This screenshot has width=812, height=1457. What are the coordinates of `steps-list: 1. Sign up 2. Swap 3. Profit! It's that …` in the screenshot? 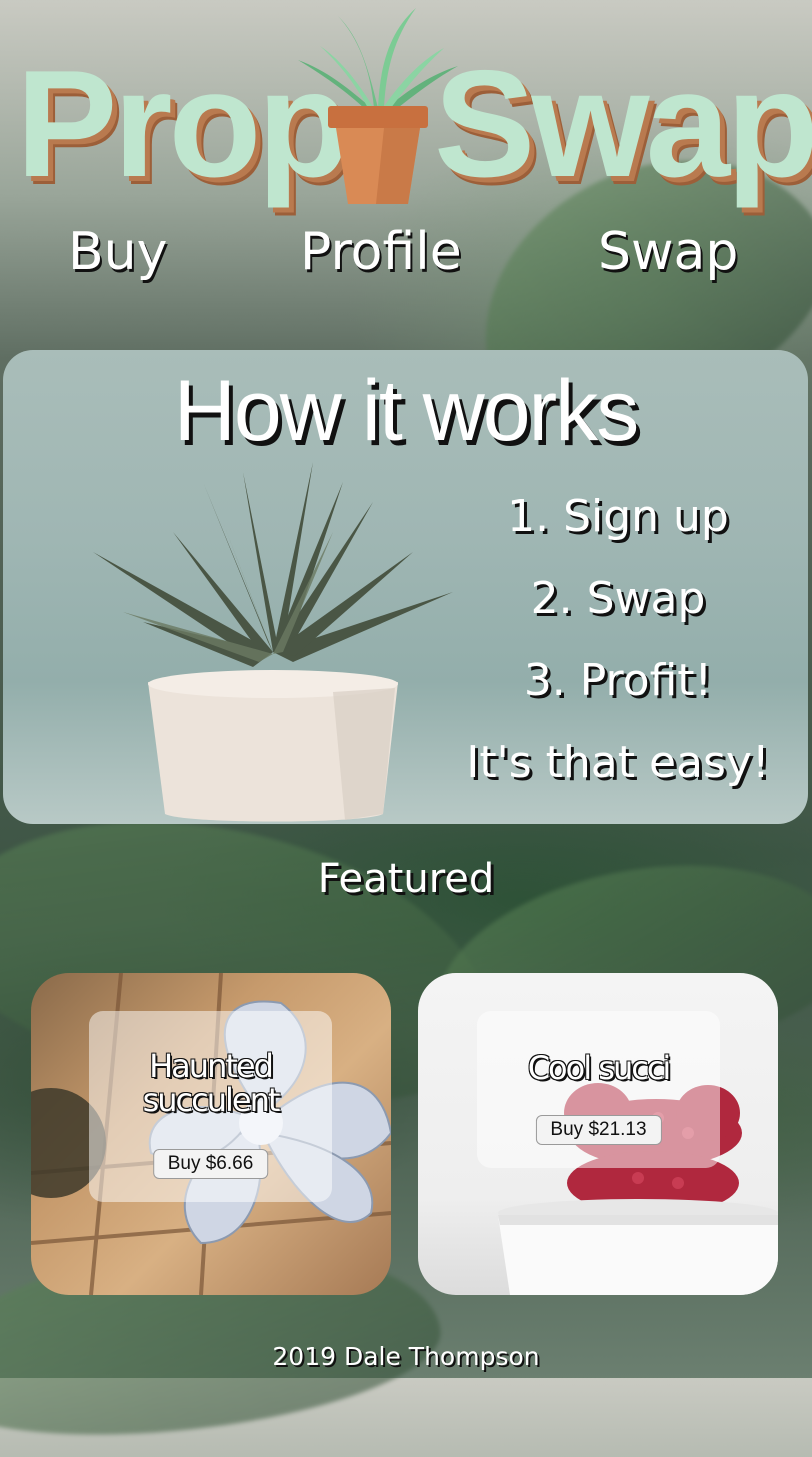 It's located at (618, 652).